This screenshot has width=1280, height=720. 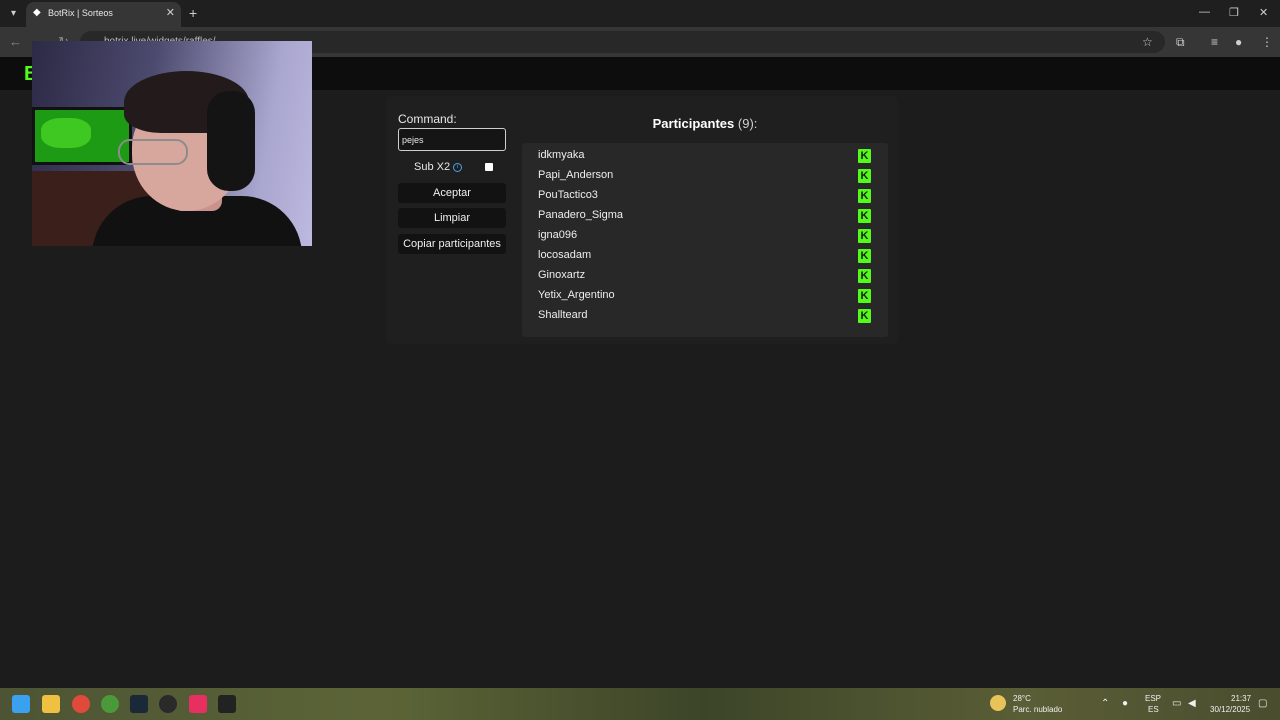 What do you see at coordinates (1180, 42) in the screenshot?
I see `extensions-icon: ⧉` at bounding box center [1180, 42].